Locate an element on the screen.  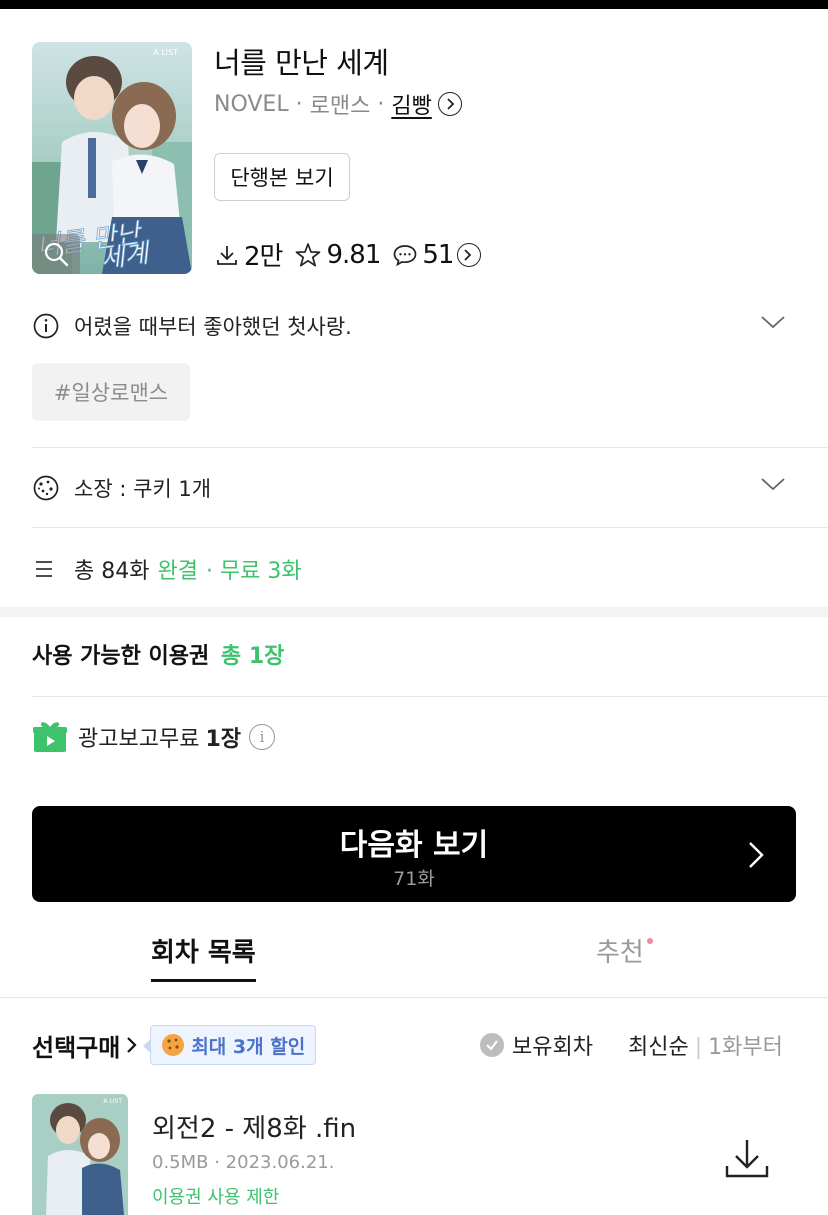
owned-filter-label: 보유회차 is located at coordinates (552, 1047).